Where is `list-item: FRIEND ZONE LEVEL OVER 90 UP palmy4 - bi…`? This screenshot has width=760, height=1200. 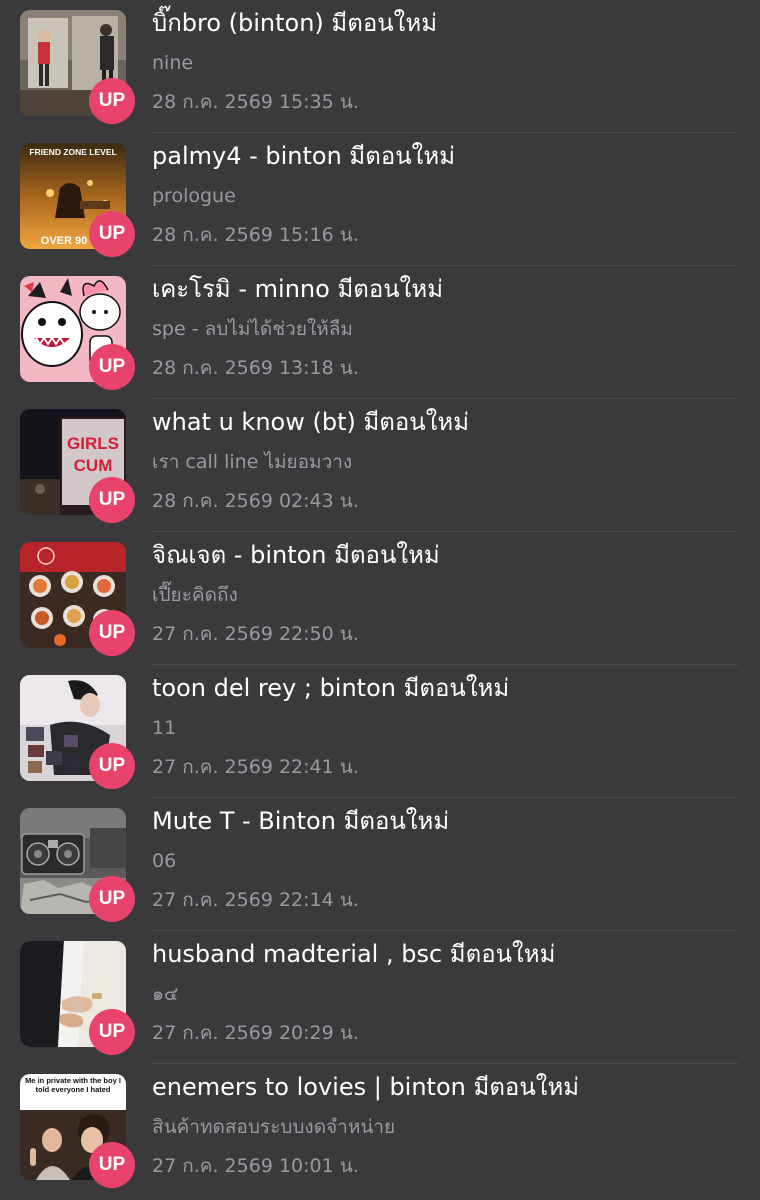 list-item: FRIEND ZONE LEVEL OVER 90 UP palmy4 - bi… is located at coordinates (380, 199).